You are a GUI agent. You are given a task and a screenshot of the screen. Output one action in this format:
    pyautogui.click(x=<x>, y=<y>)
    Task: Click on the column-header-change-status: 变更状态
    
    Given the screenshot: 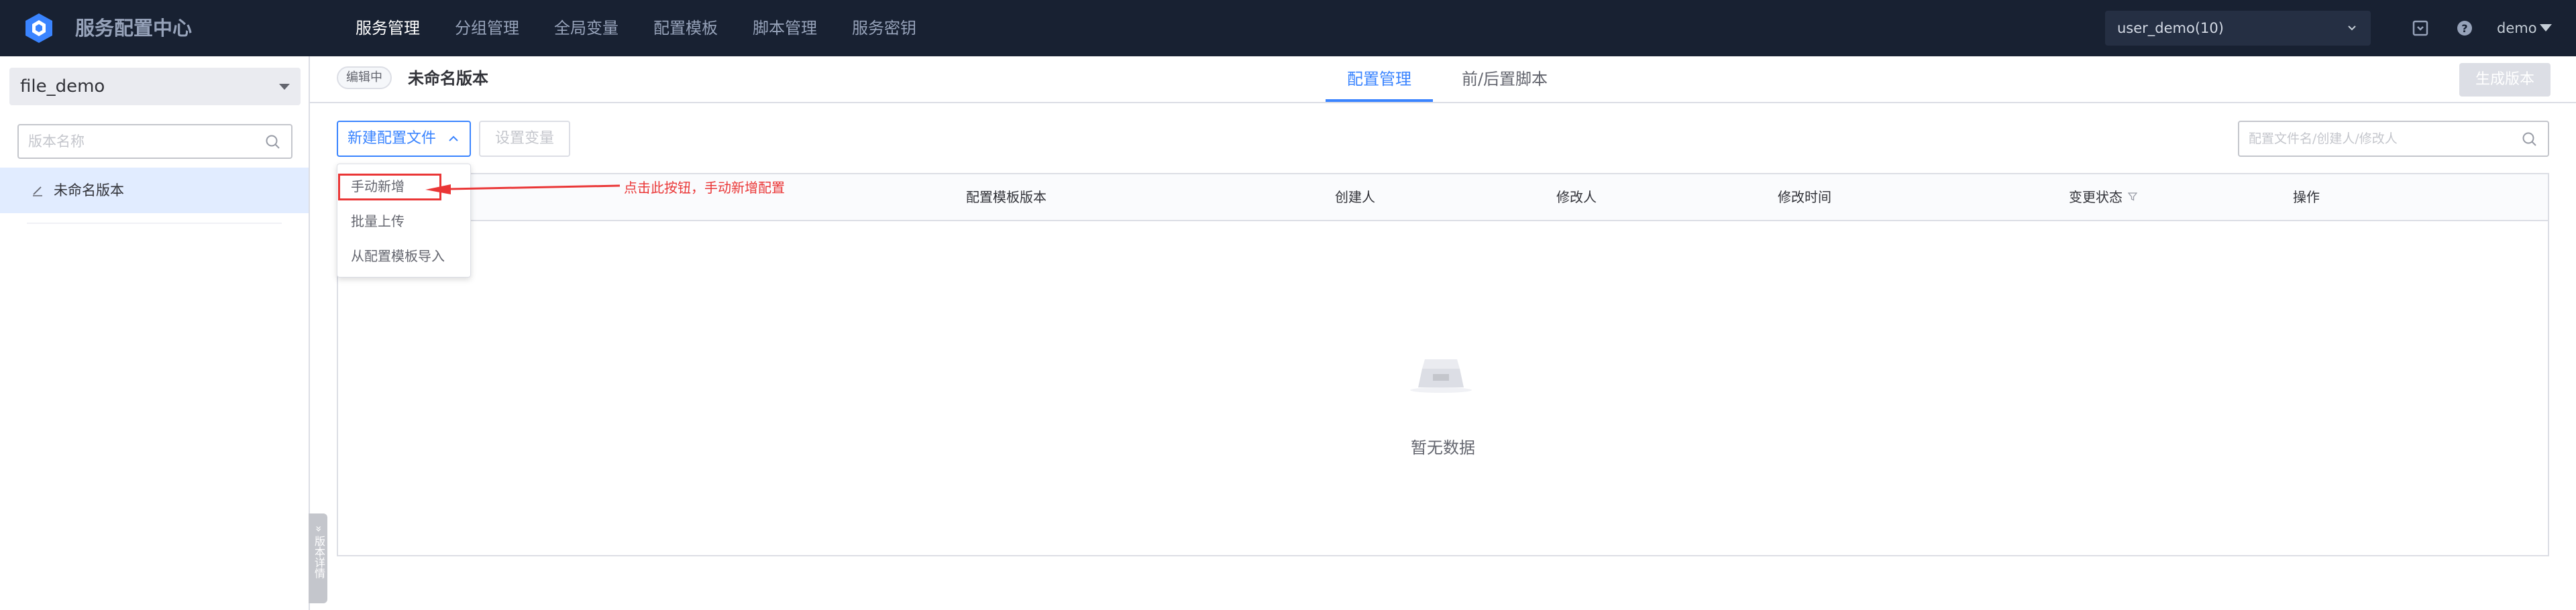 What is the action you would take?
    pyautogui.click(x=2096, y=197)
    